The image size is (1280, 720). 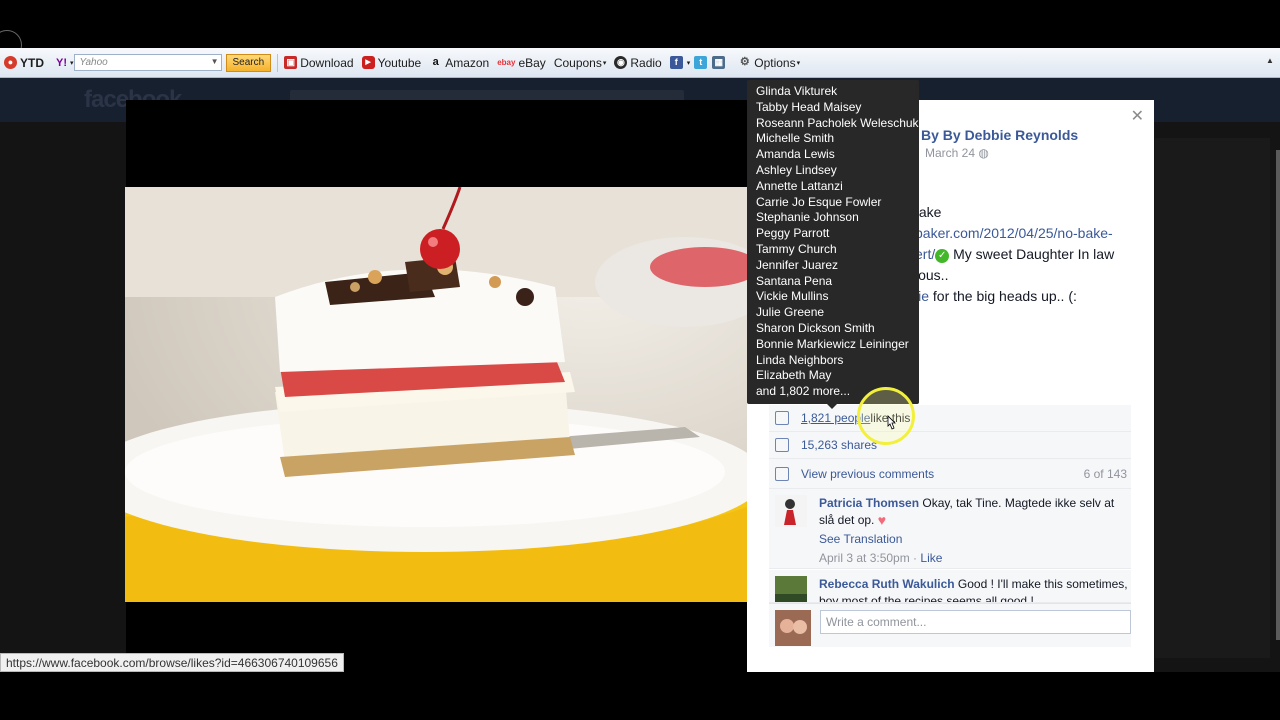 What do you see at coordinates (975, 539) in the screenshot?
I see `see-translation-link: See Translation` at bounding box center [975, 539].